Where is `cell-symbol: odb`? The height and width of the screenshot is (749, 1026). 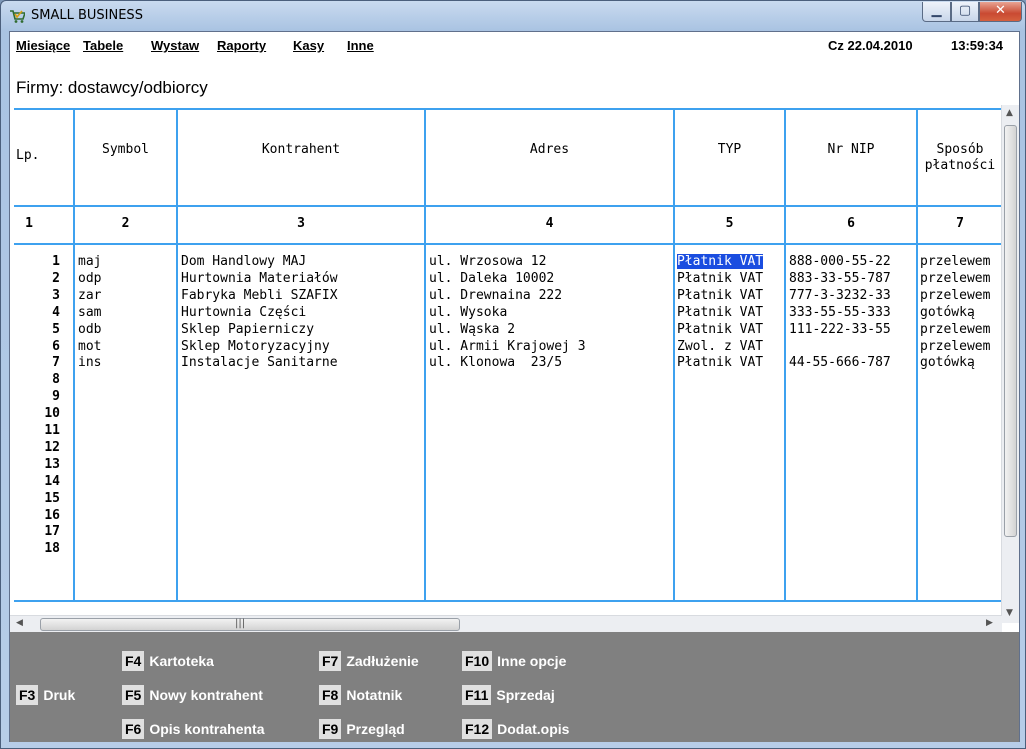 cell-symbol: odb is located at coordinates (127, 330).